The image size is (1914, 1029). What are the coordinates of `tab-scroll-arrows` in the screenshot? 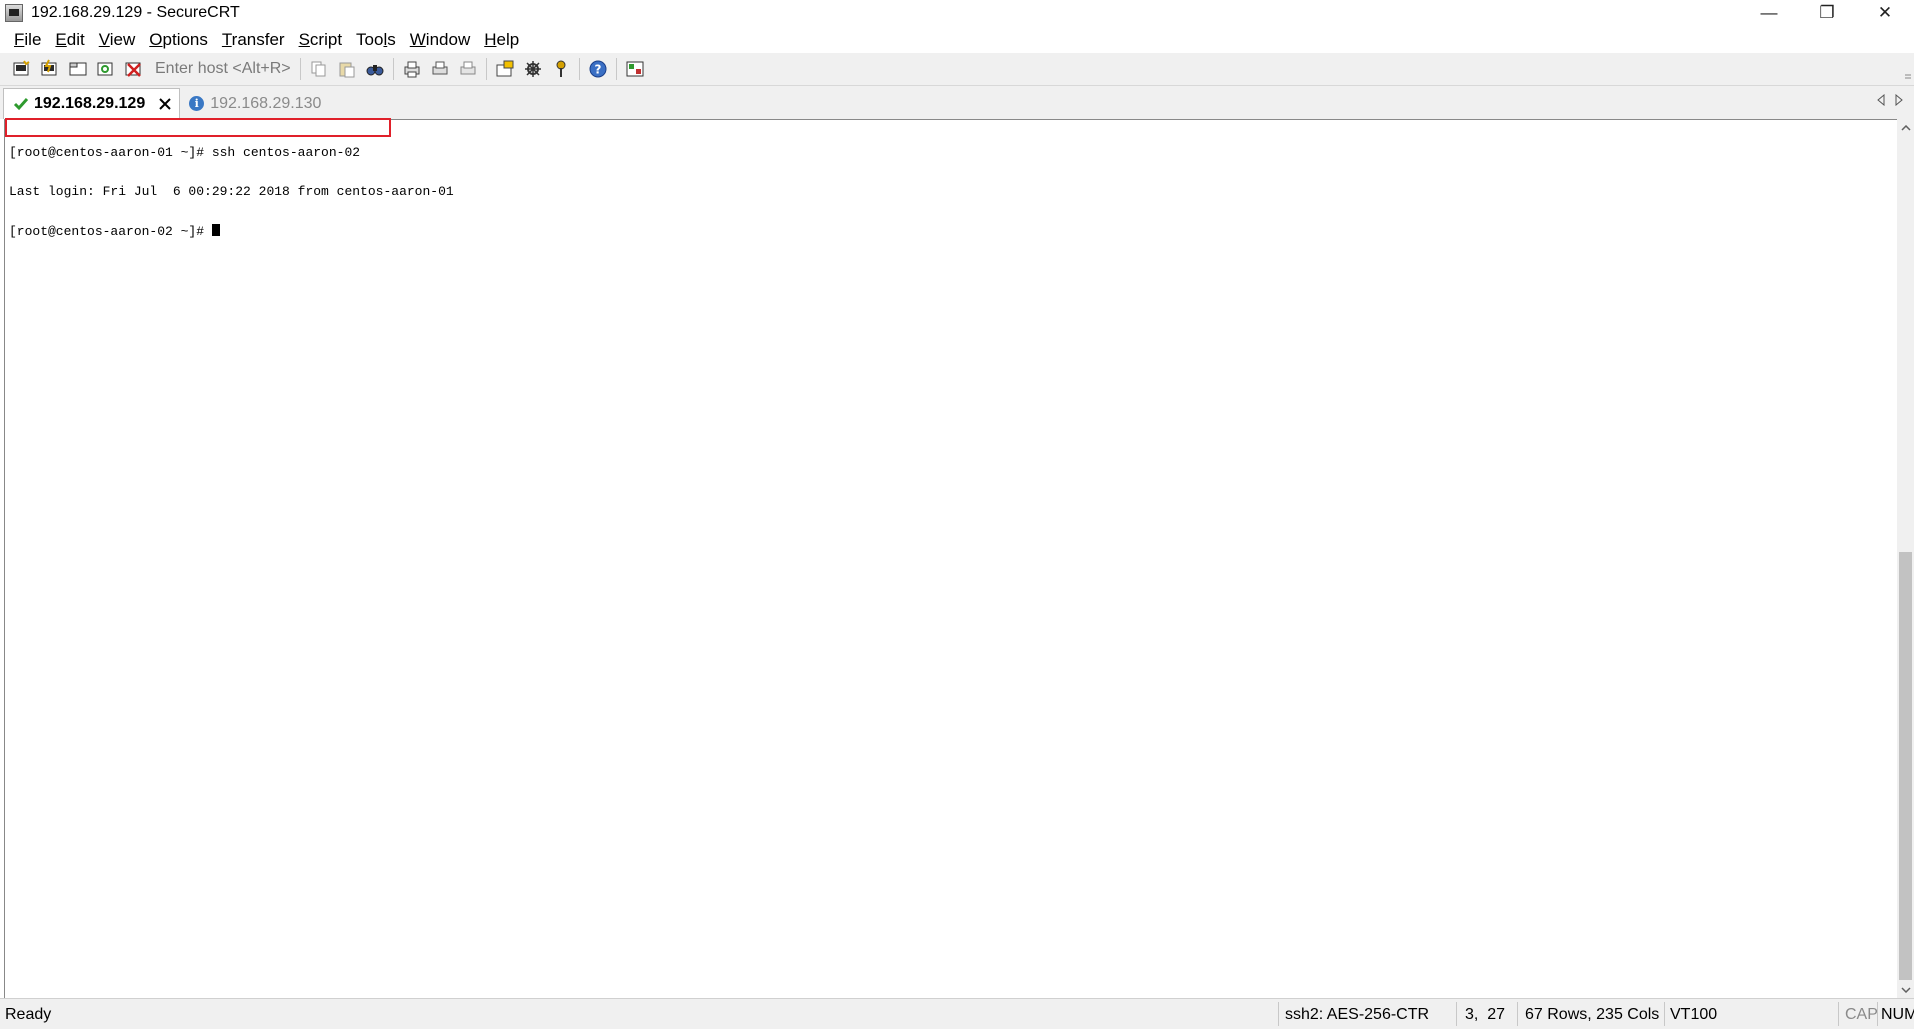 It's located at (1890, 101).